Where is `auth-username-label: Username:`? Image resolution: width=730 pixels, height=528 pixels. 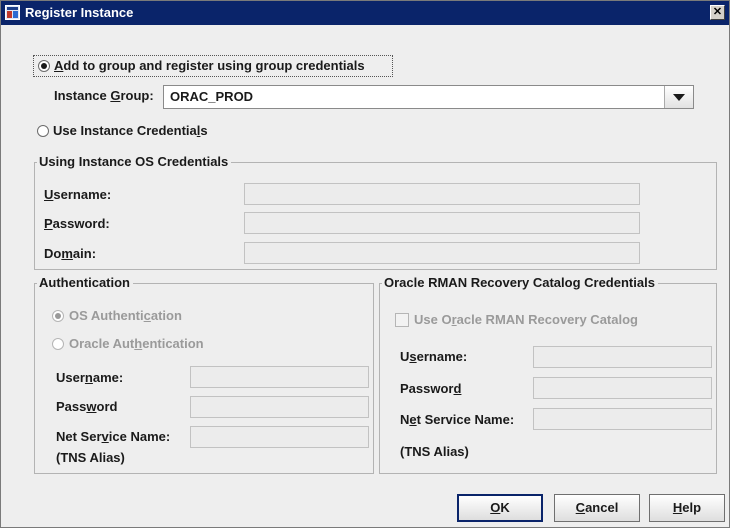
auth-username-label: Username: is located at coordinates (90, 377).